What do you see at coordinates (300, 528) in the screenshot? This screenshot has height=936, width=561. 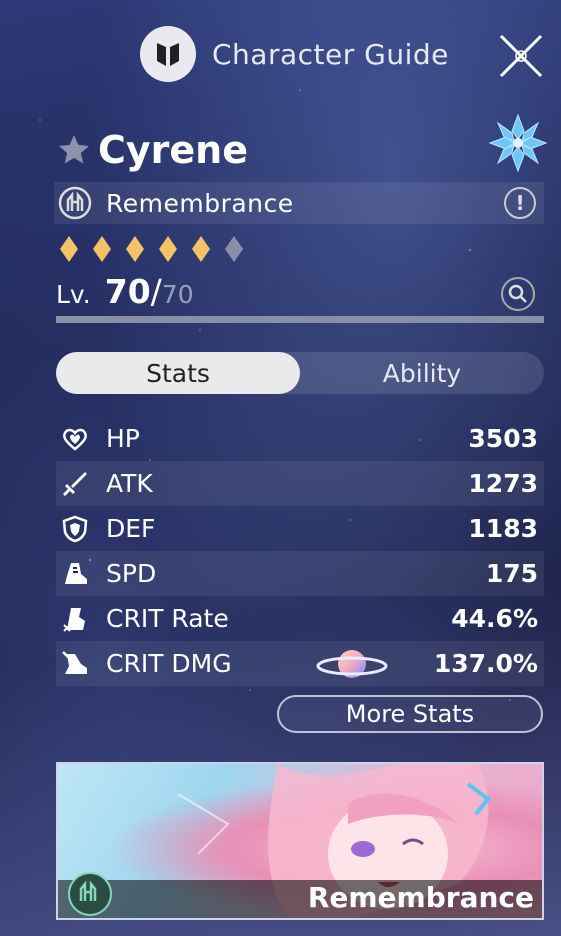 I see `stat-row-def: DEF 1183` at bounding box center [300, 528].